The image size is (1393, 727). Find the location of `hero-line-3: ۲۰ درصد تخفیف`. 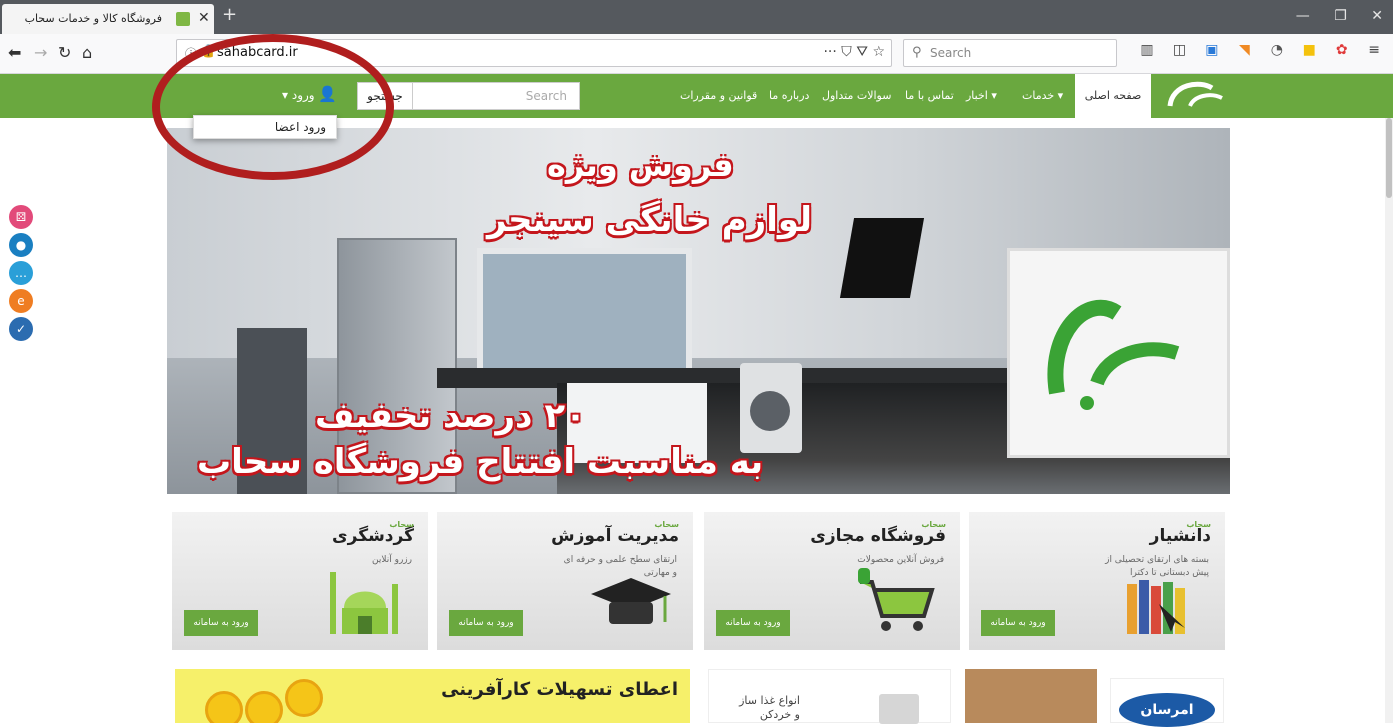

hero-line-3: ۲۰ درصد تخفیف is located at coordinates (450, 416).